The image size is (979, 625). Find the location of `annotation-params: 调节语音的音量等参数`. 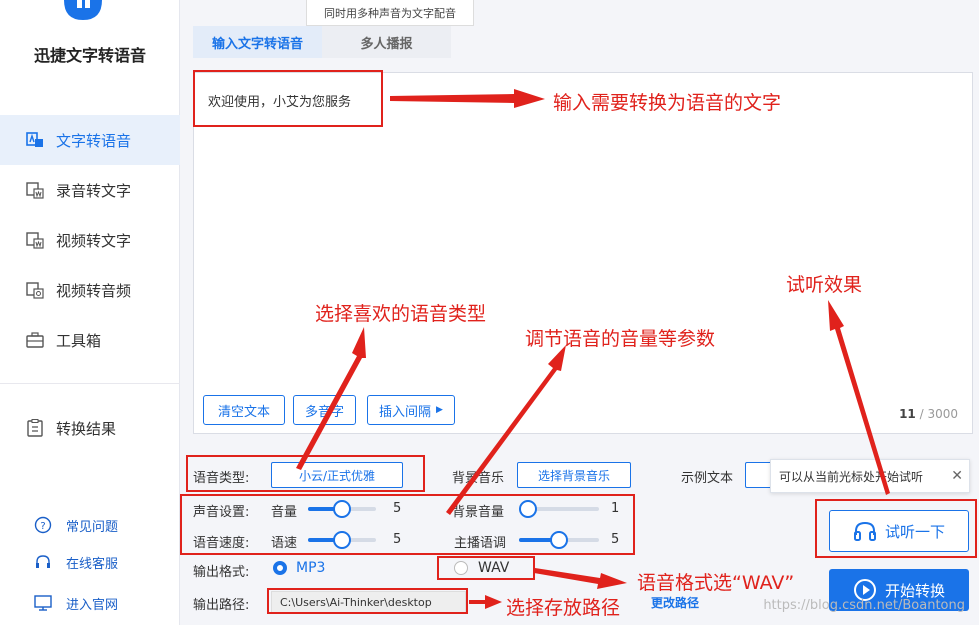

annotation-params: 调节语音的音量等参数 is located at coordinates (620, 339).